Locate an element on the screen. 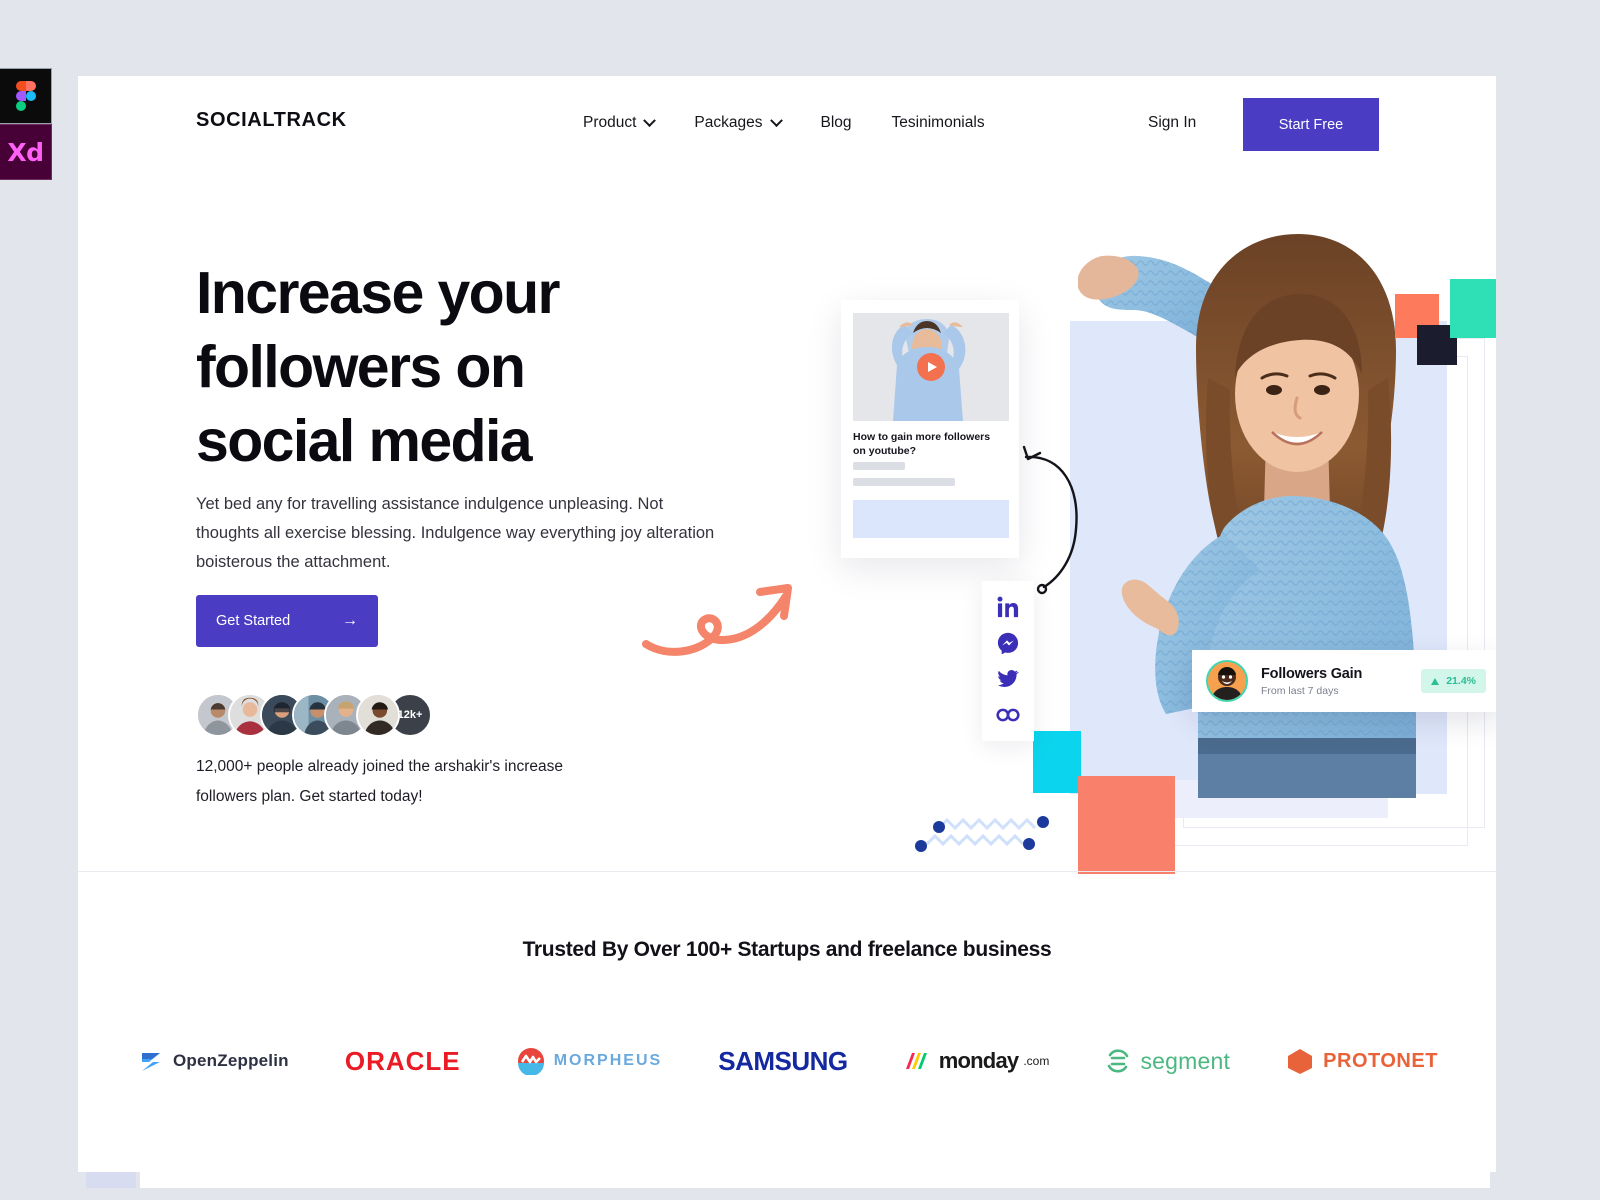 This screenshot has height=1200, width=1600. samsung-label: SAMSUNG is located at coordinates (783, 1060).